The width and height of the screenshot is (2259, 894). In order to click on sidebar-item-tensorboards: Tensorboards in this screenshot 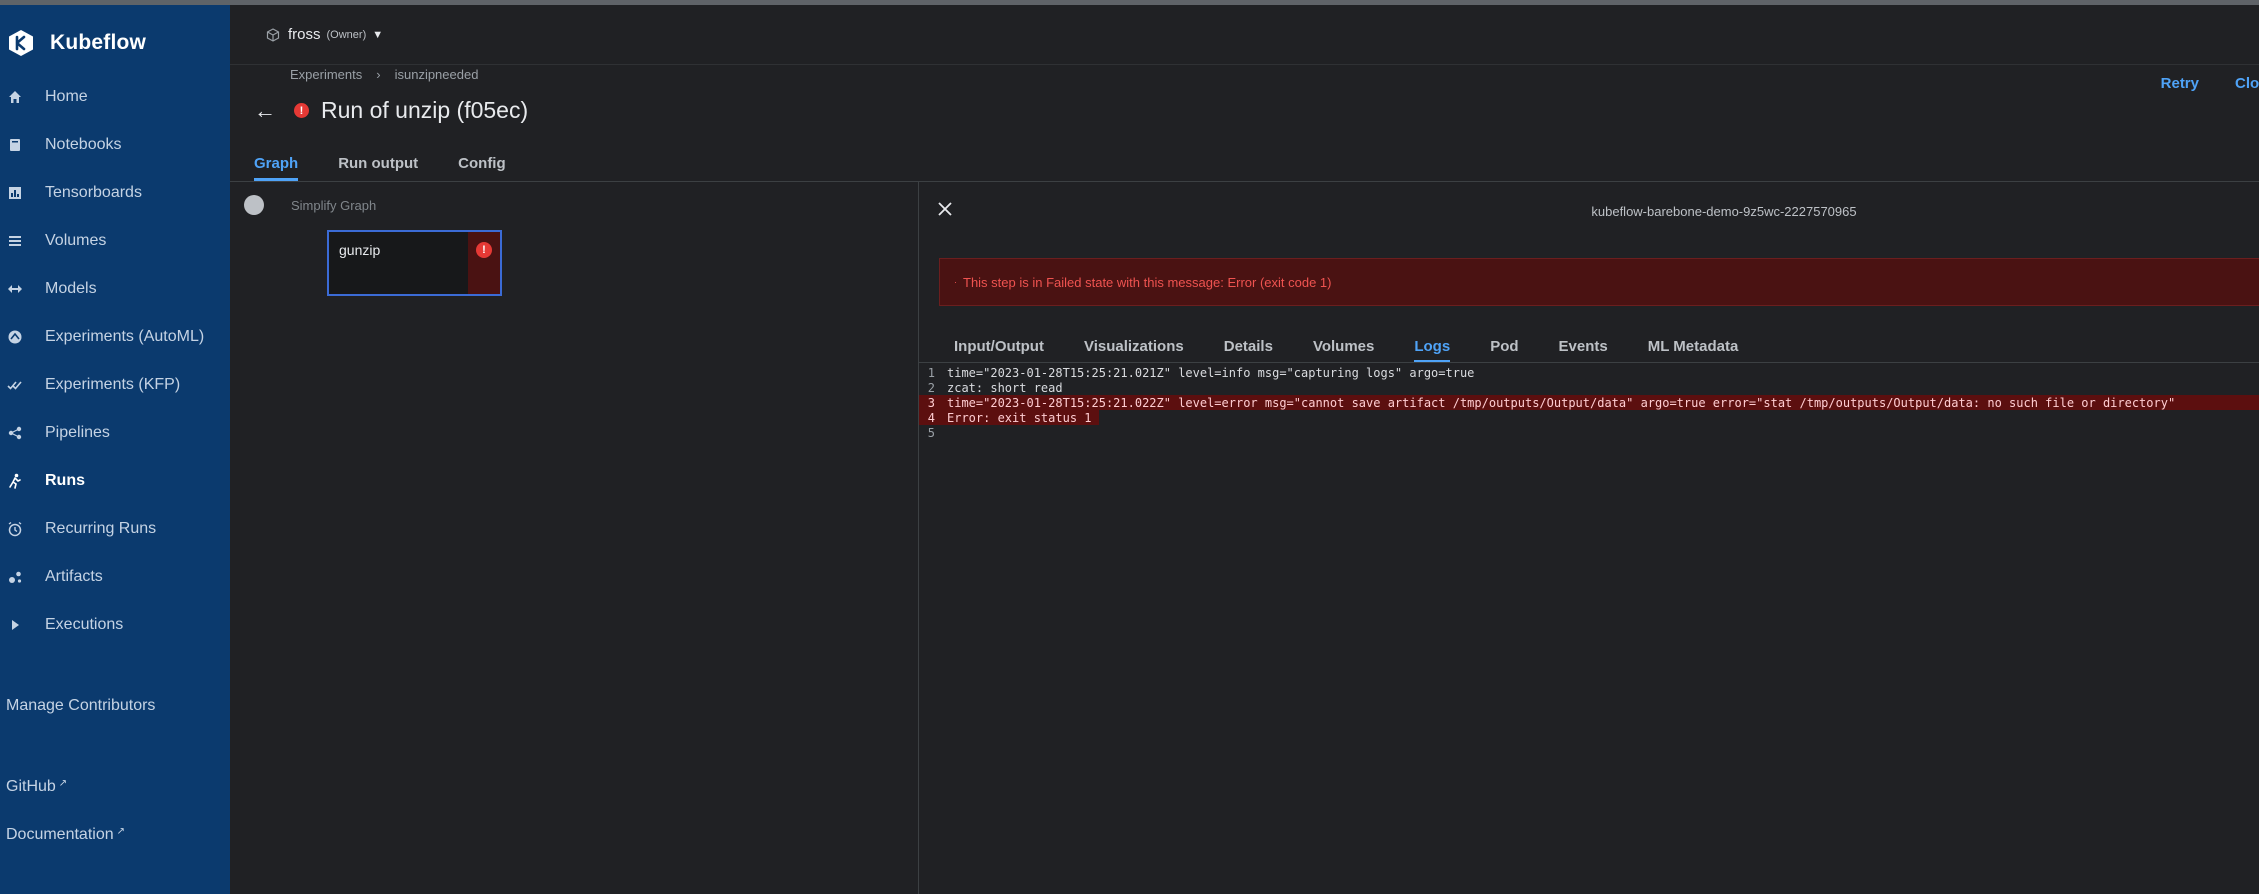, I will do `click(115, 193)`.